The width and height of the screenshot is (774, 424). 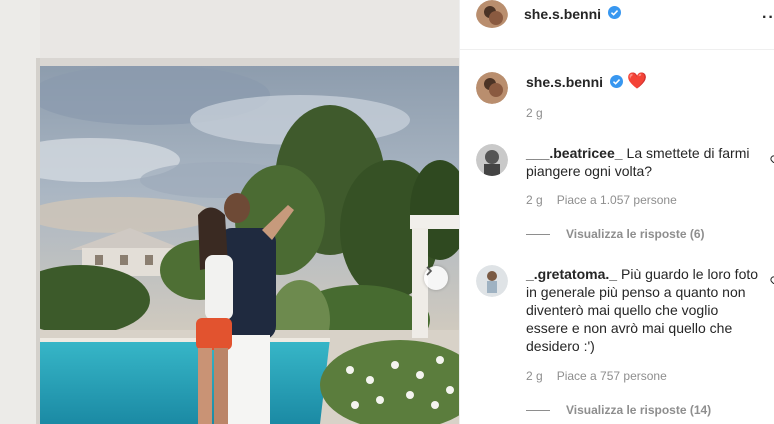 I want to click on more-options-icon: ···, so click(x=768, y=18).